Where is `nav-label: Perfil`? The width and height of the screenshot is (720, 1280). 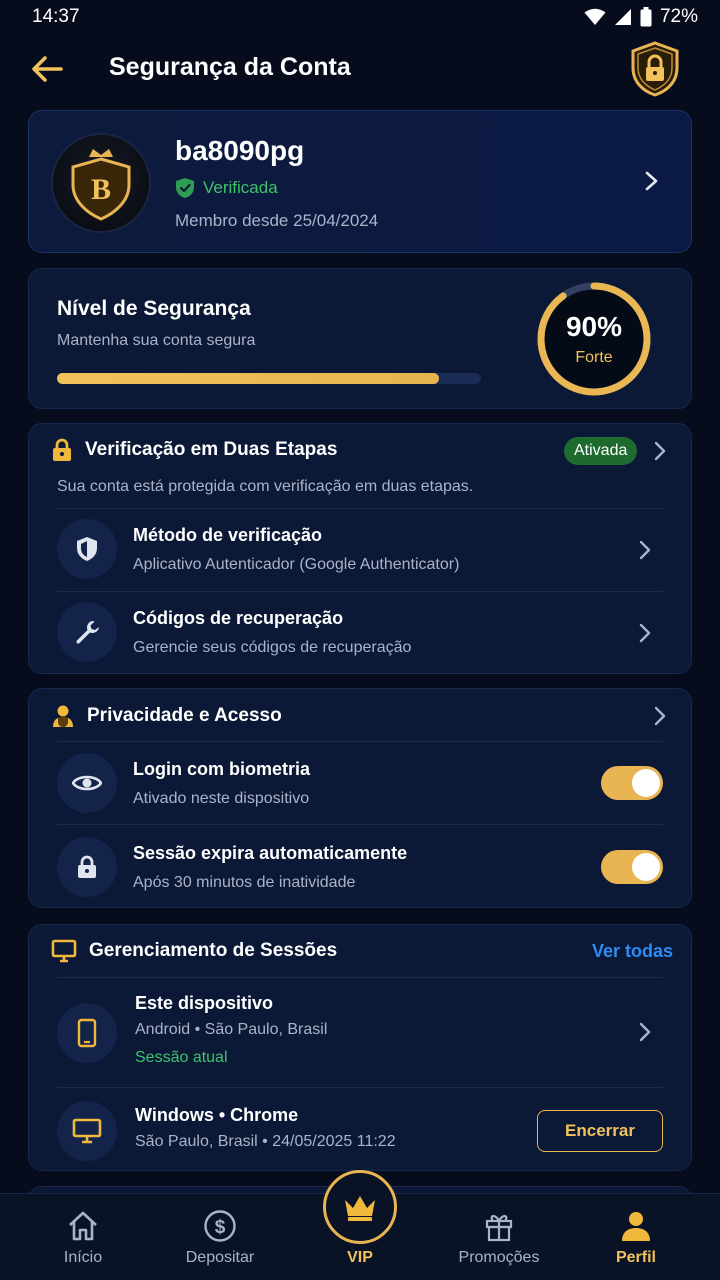 nav-label: Perfil is located at coordinates (635, 1257).